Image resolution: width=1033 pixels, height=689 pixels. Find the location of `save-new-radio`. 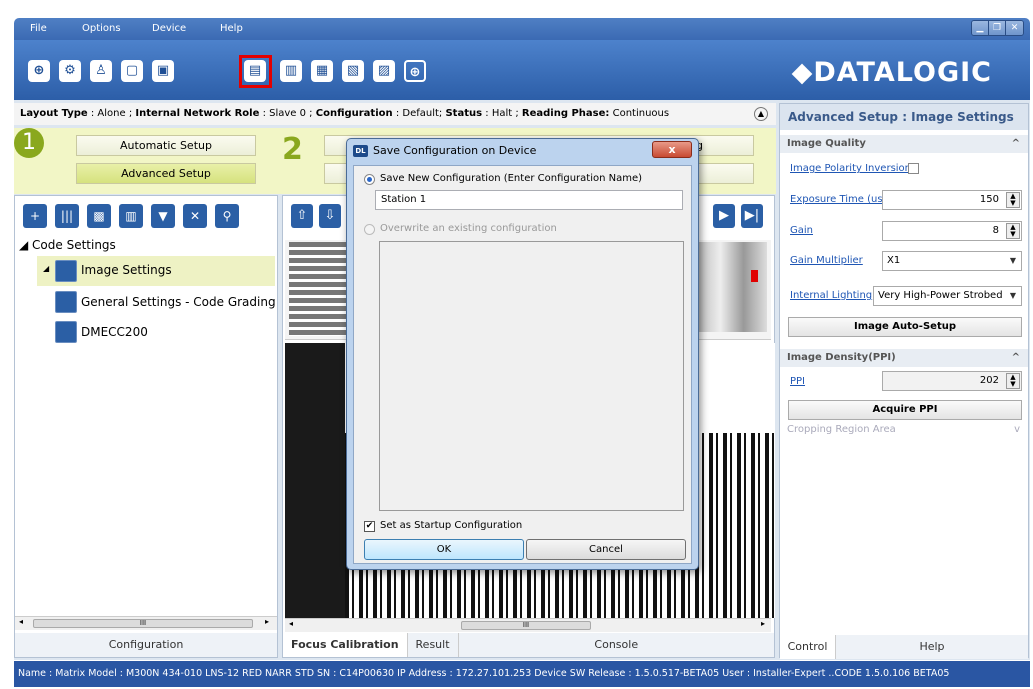

save-new-radio is located at coordinates (369, 179).